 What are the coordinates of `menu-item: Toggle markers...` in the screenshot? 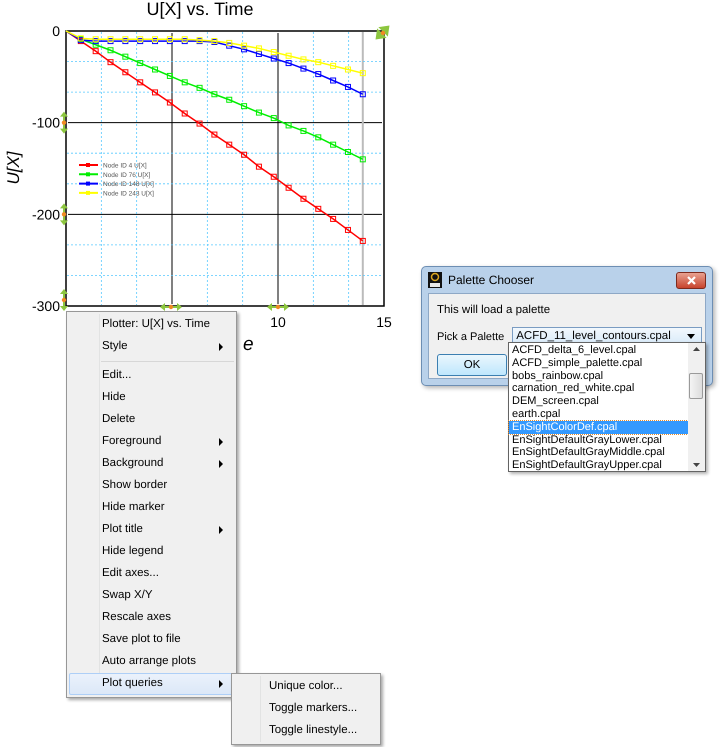 It's located at (306, 709).